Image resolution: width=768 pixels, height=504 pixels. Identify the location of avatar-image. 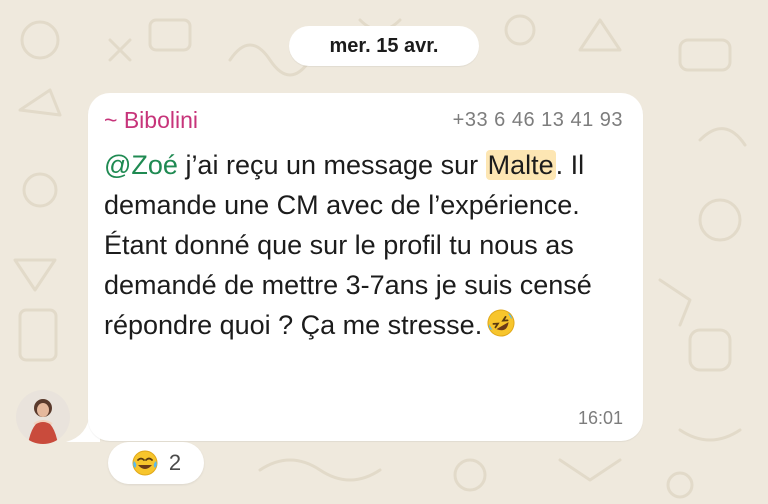
(43, 417).